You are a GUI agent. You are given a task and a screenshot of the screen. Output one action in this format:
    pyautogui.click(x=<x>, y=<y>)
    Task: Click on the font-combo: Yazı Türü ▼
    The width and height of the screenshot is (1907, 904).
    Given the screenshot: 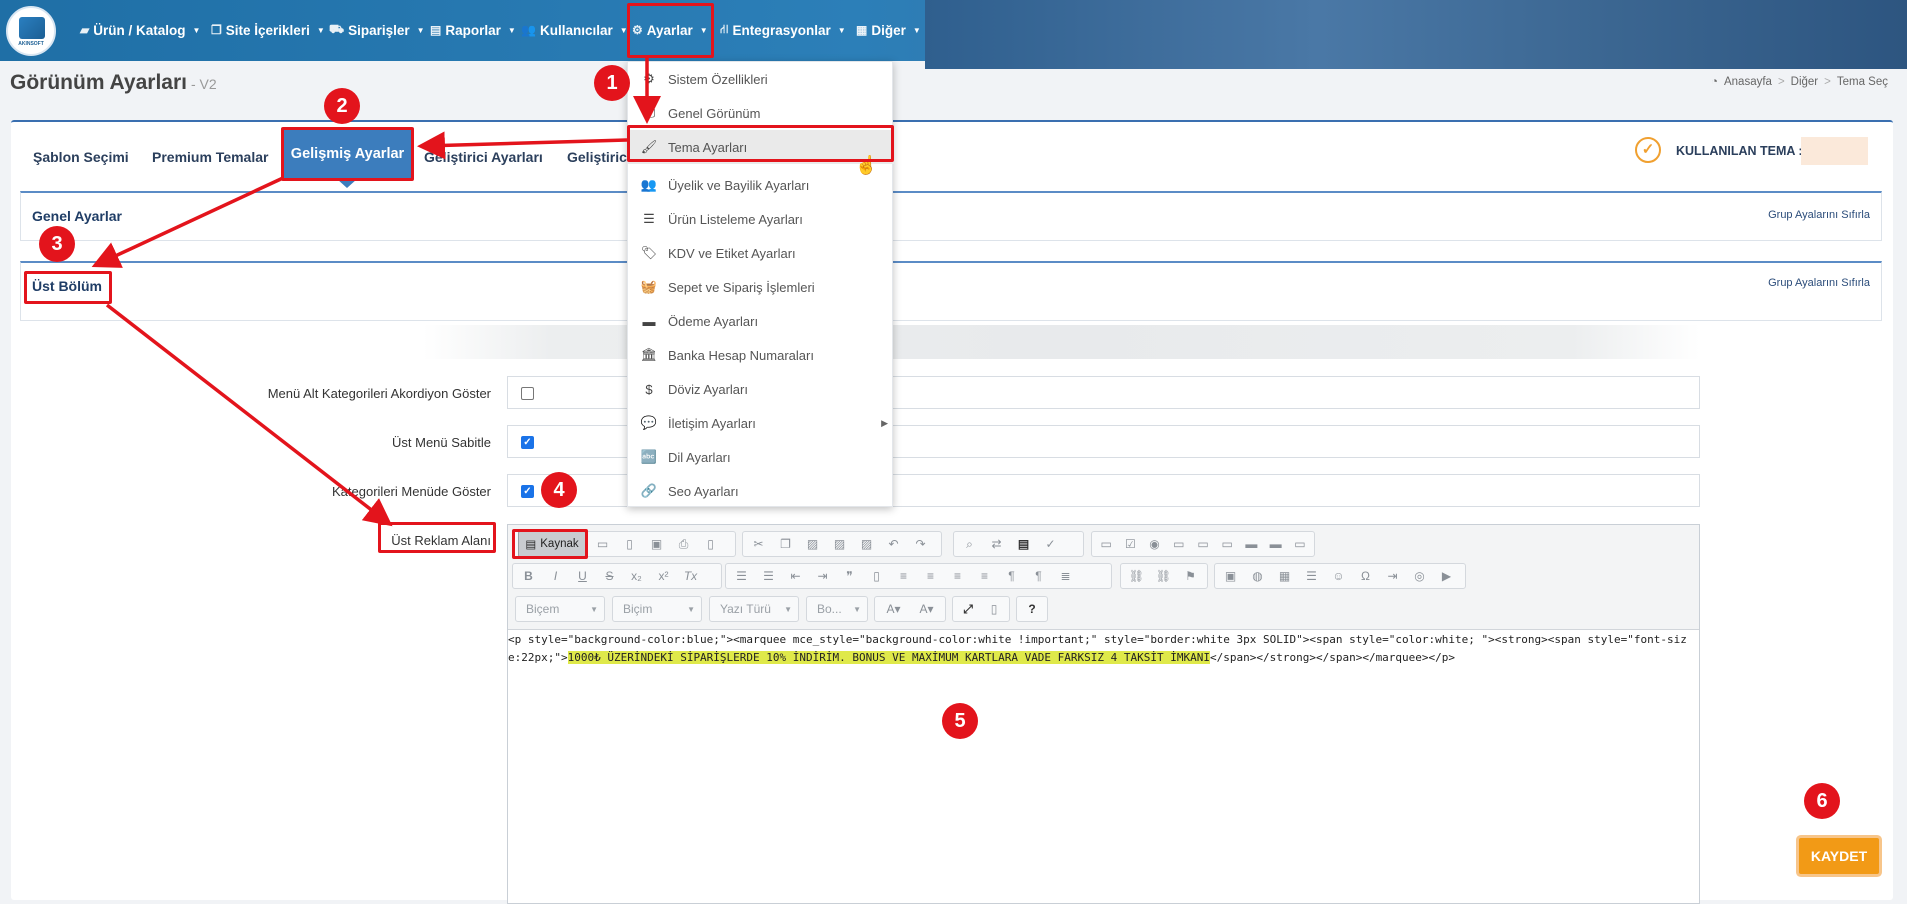 What is the action you would take?
    pyautogui.click(x=754, y=609)
    